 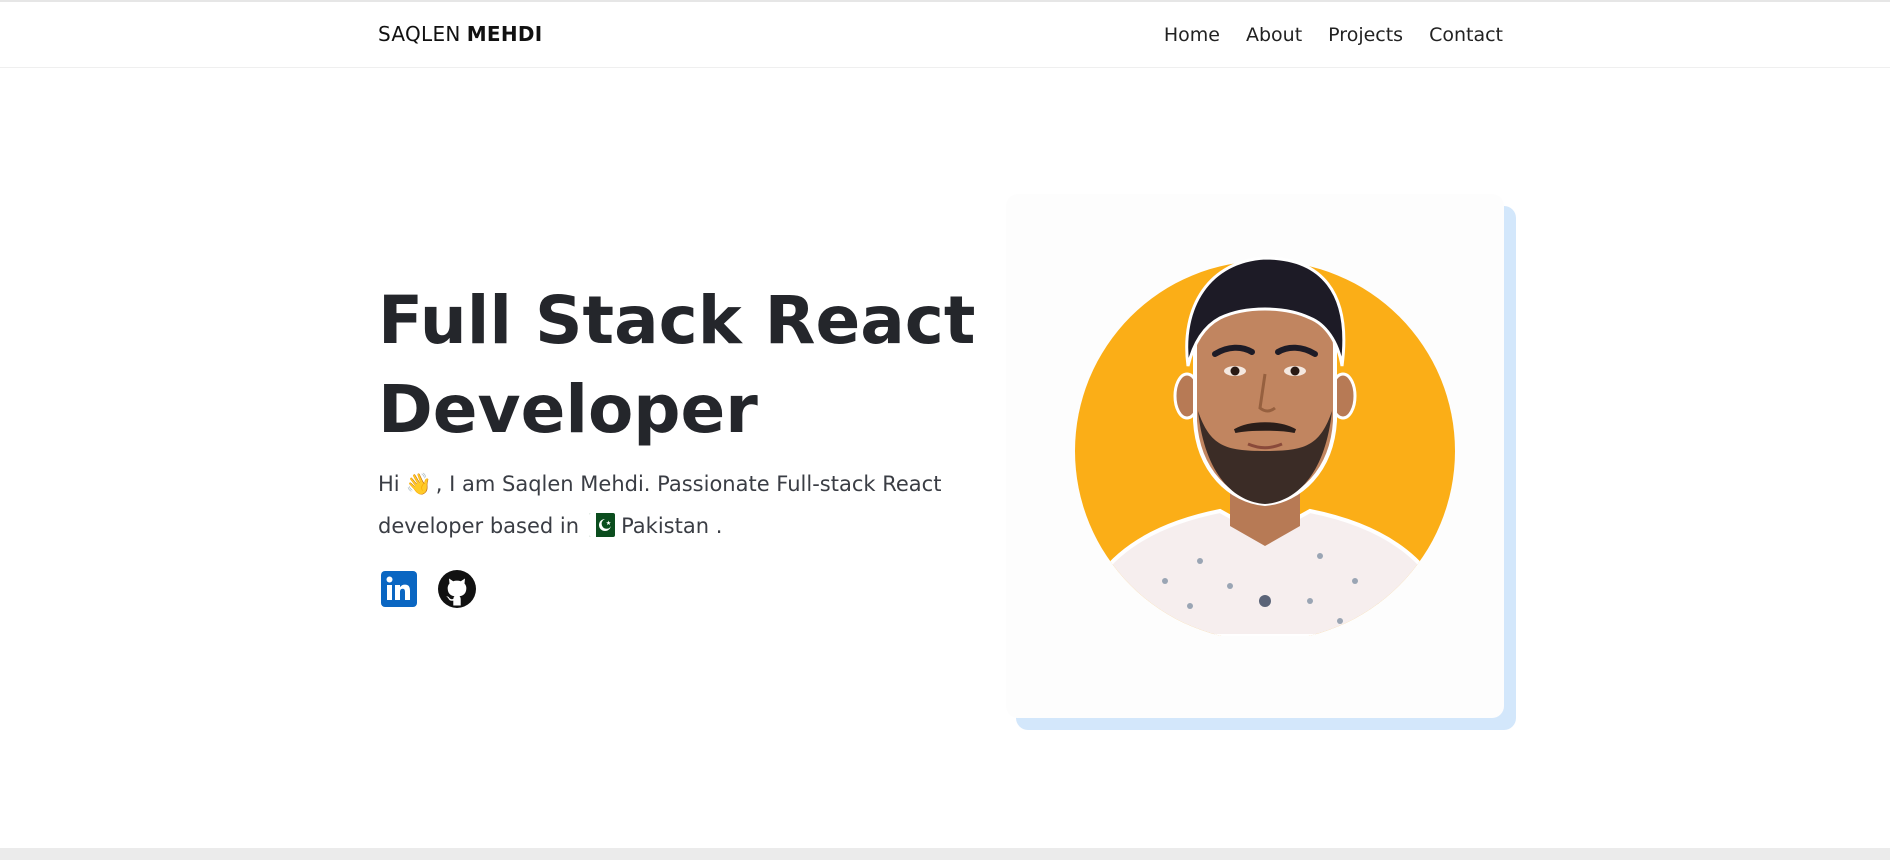 I want to click on site-header: SAQLEN MEHDI Home About Projects Contact, so click(x=945, y=35).